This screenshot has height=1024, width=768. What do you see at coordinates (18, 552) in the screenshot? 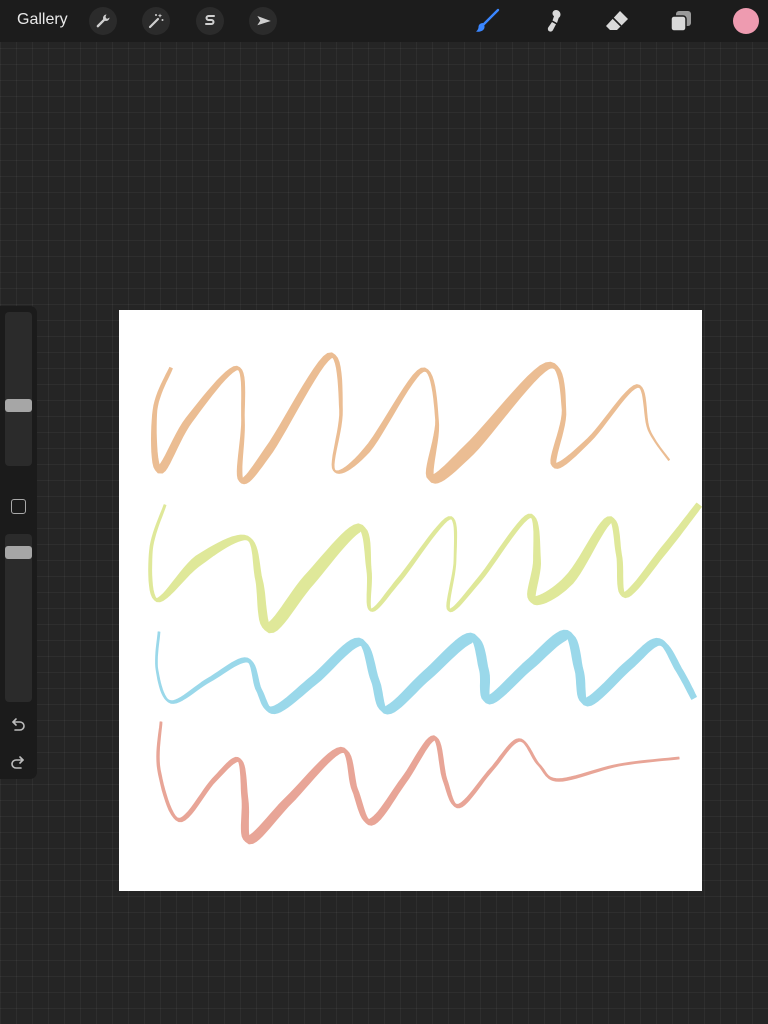
I see `opacity-slider-thumb` at bounding box center [18, 552].